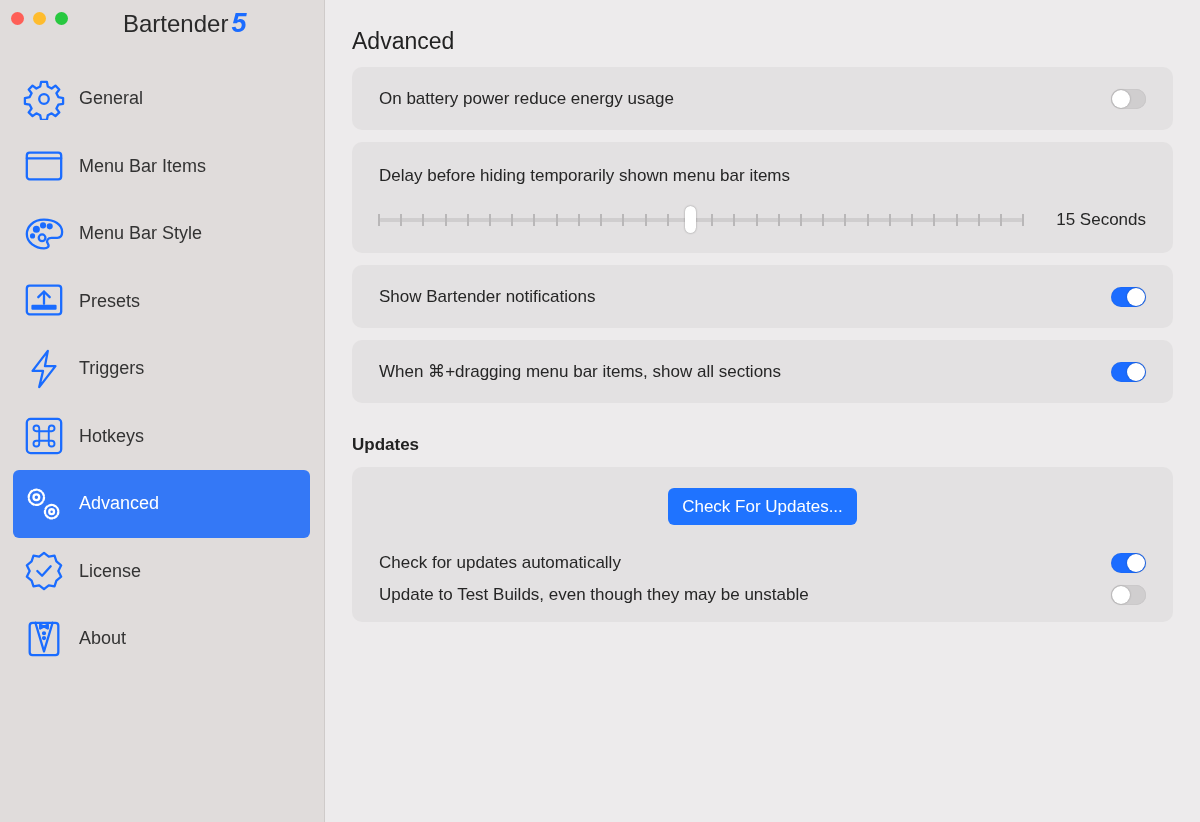  Describe the element at coordinates (17, 18) in the screenshot. I see `close-button` at that location.